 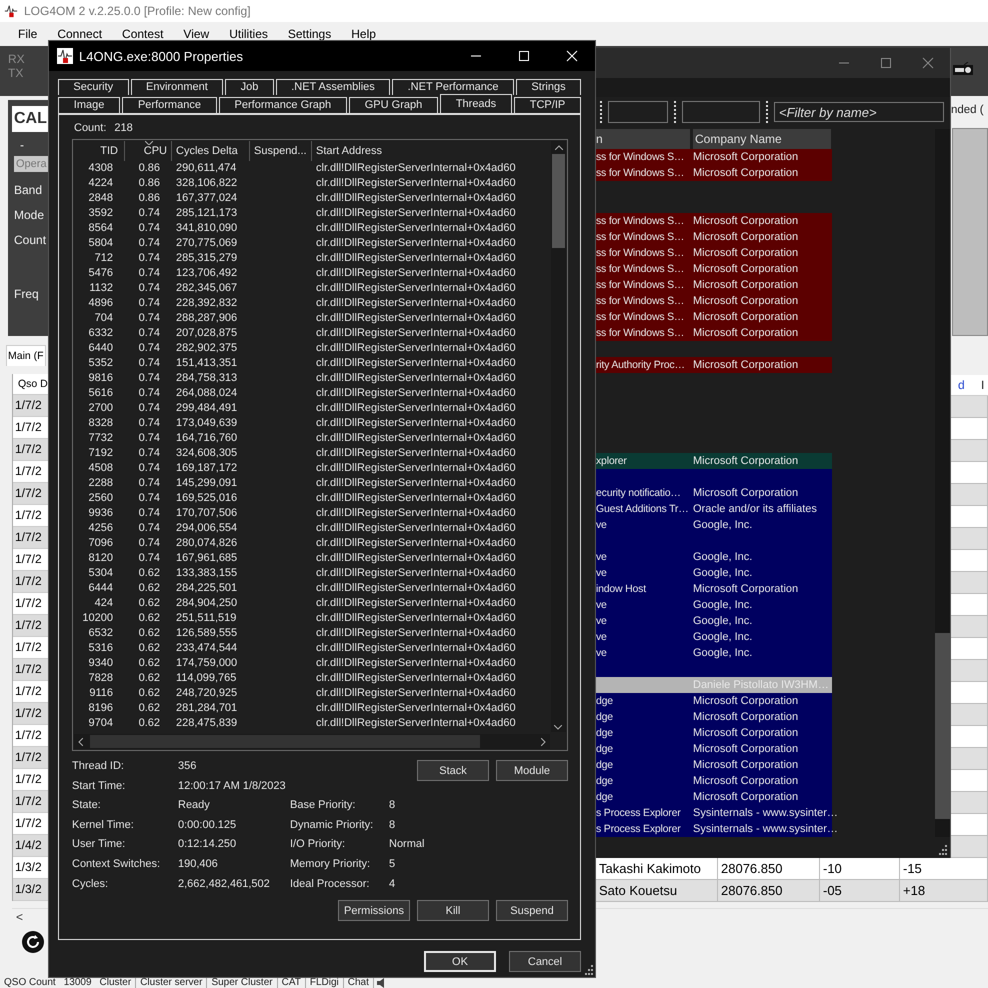 I want to click on column-header: n, so click(x=643, y=139).